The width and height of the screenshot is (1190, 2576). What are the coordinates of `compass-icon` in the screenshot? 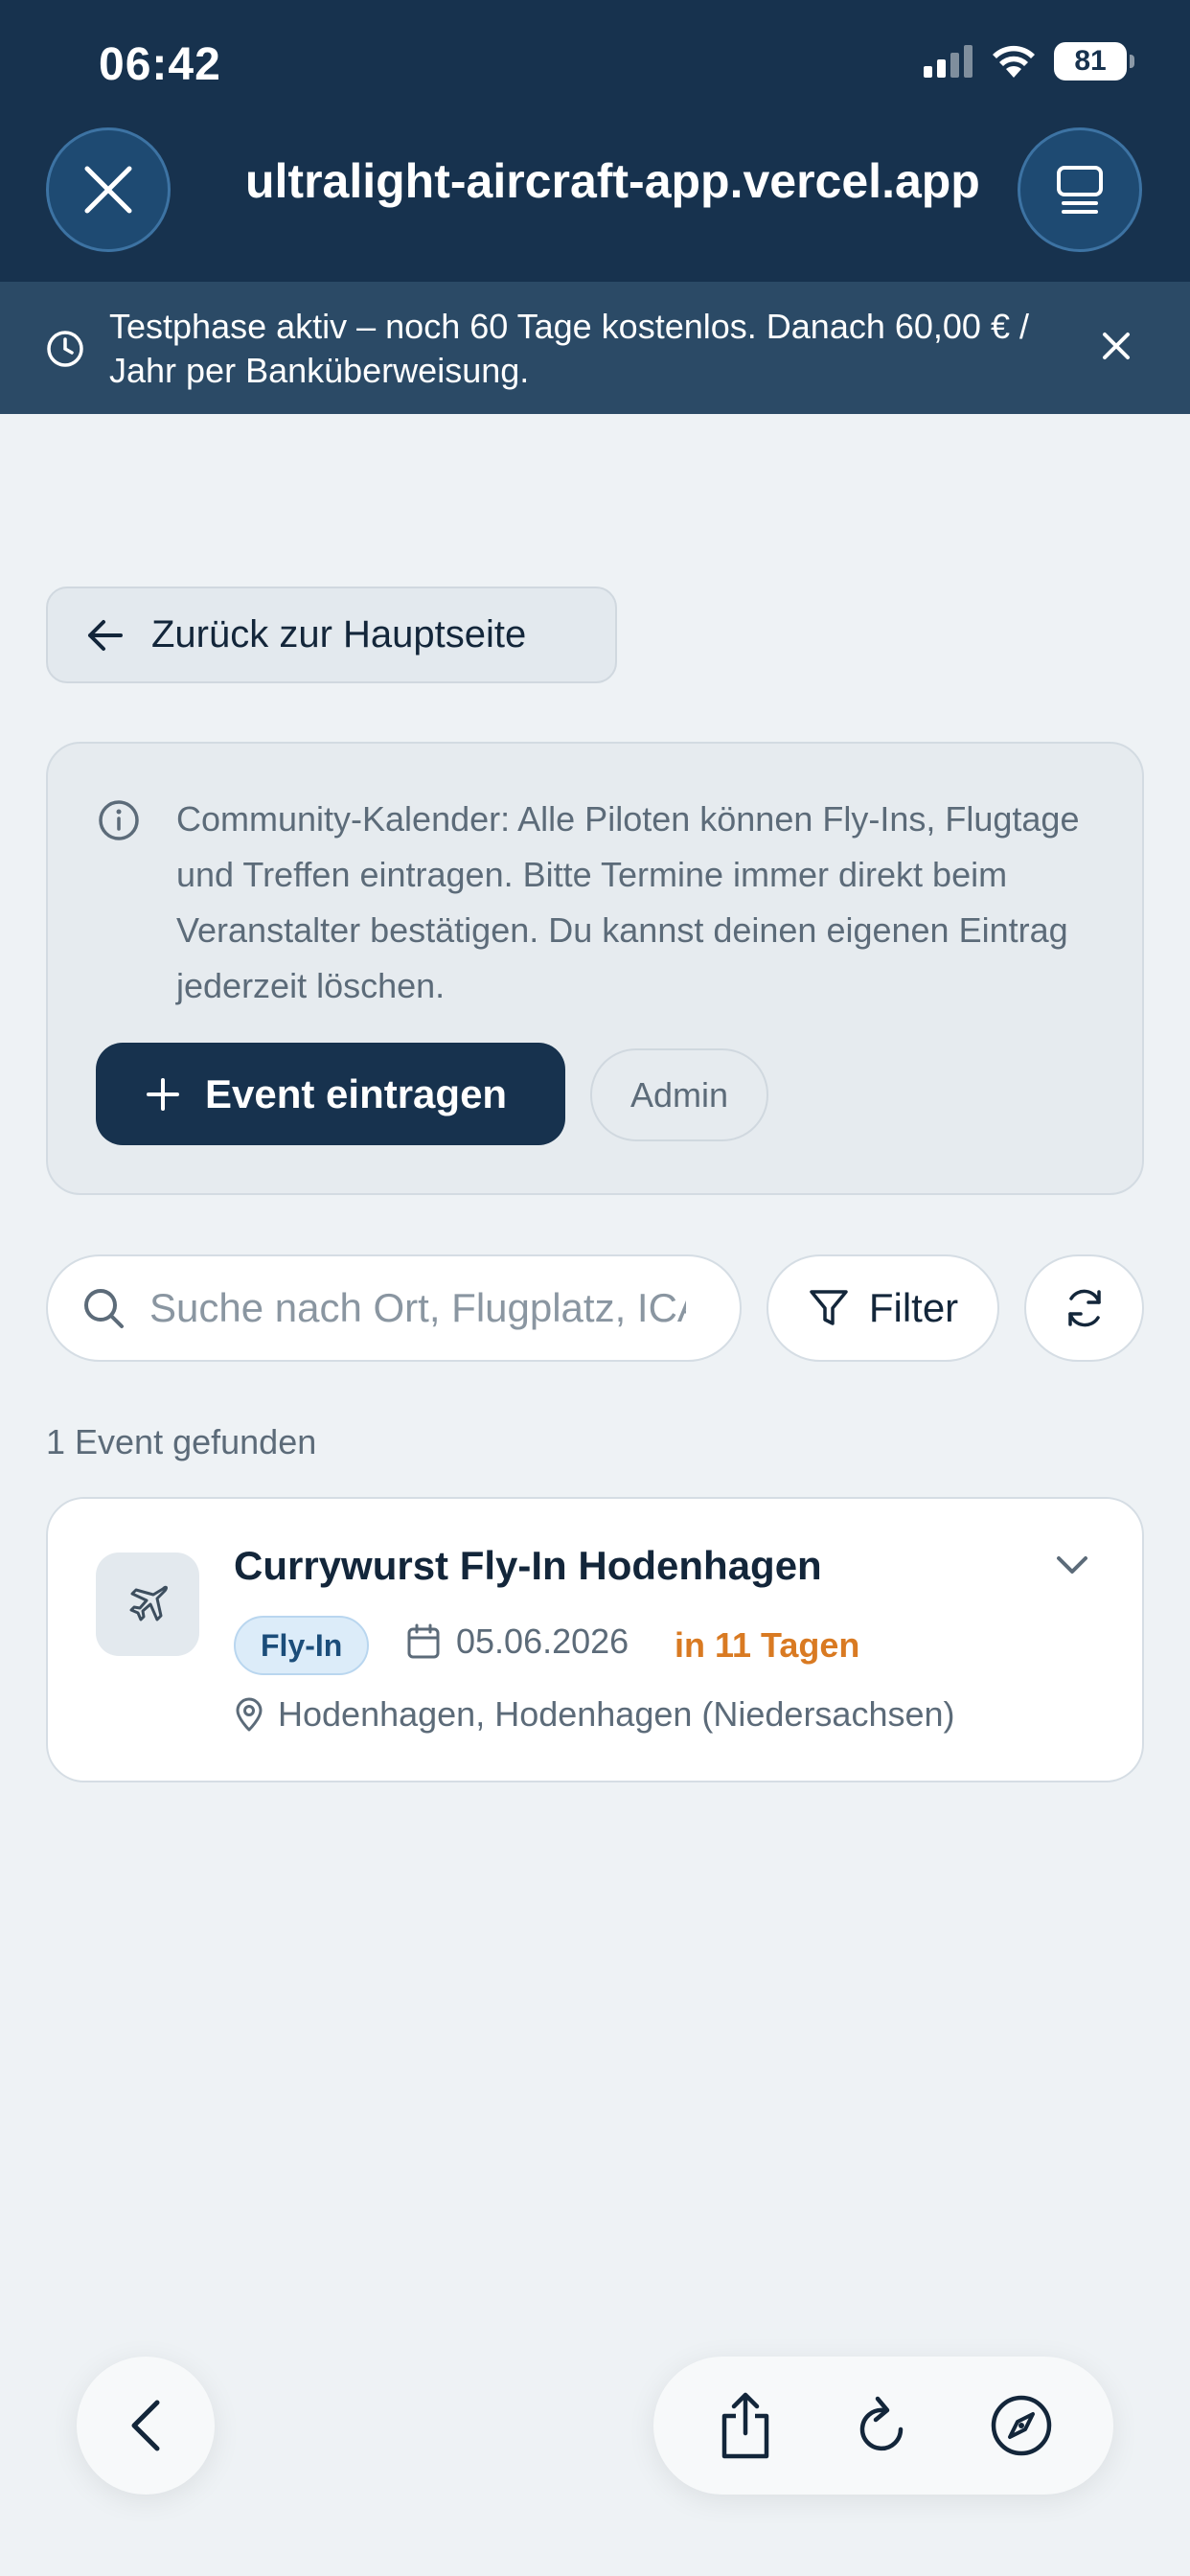 It's located at (1021, 2425).